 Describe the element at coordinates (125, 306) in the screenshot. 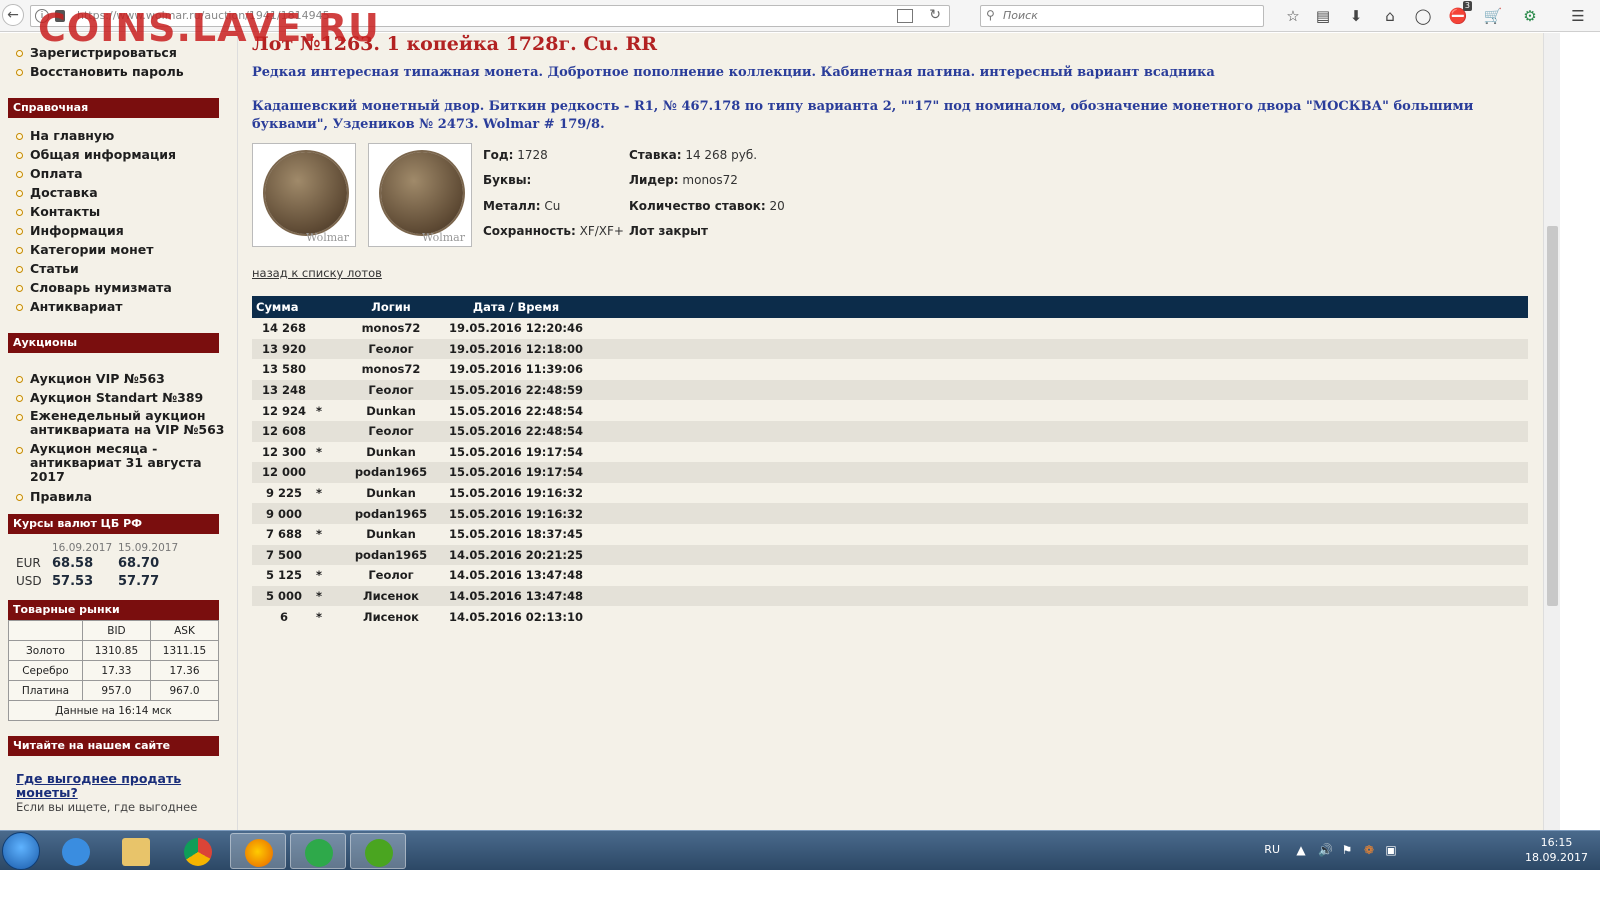

I see `sidebar-item-antiques: Антиквариат` at that location.